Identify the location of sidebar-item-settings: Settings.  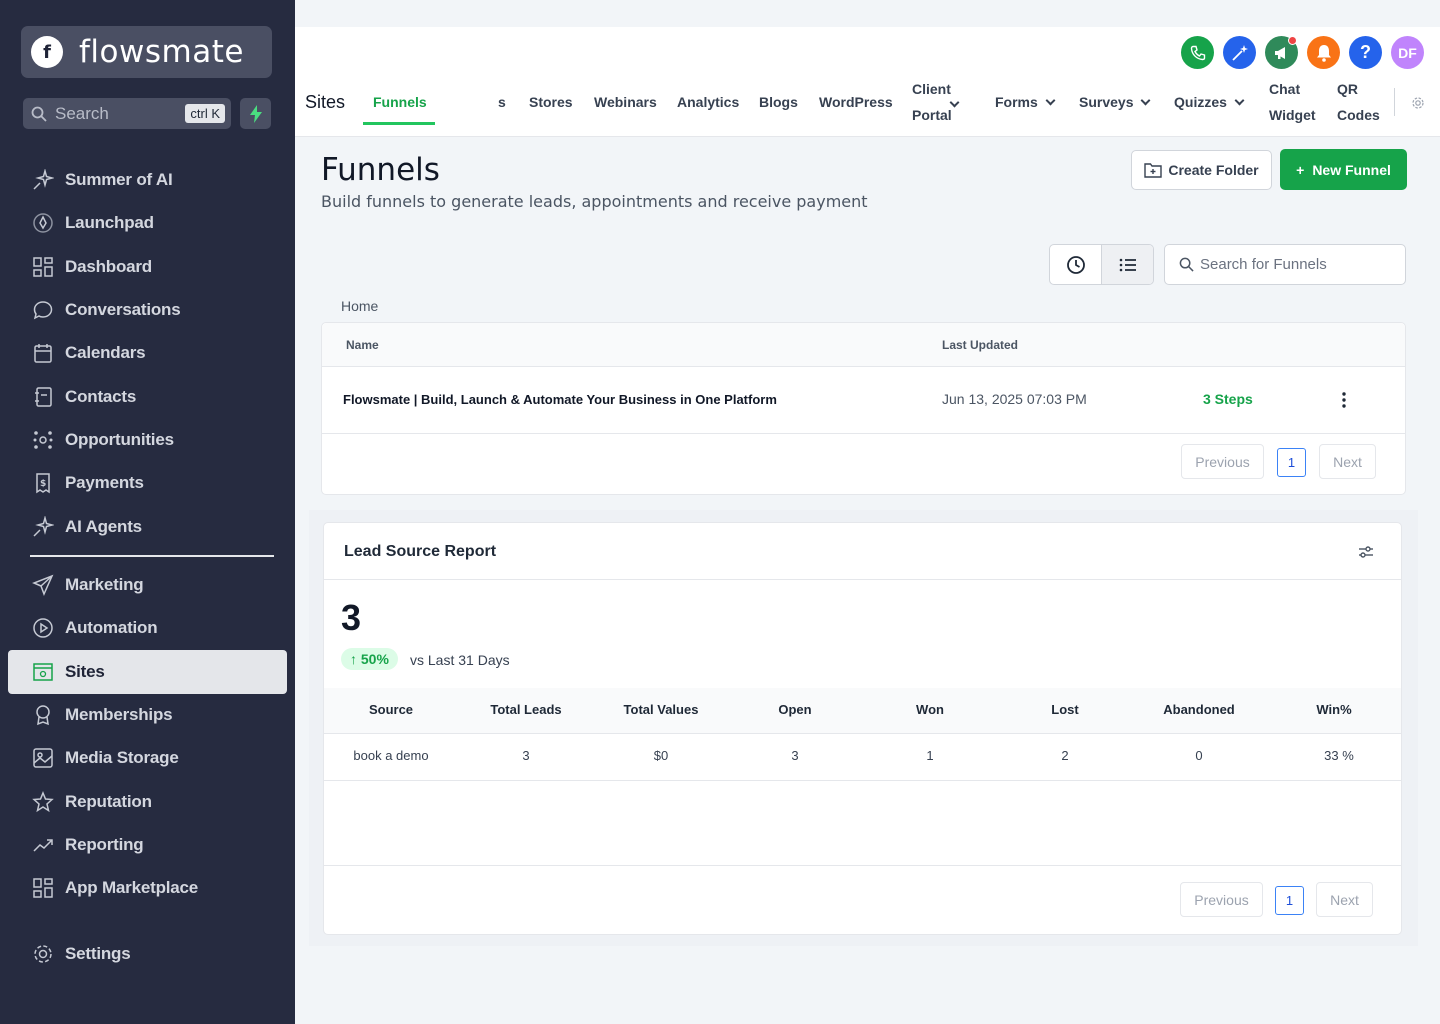
(147, 954).